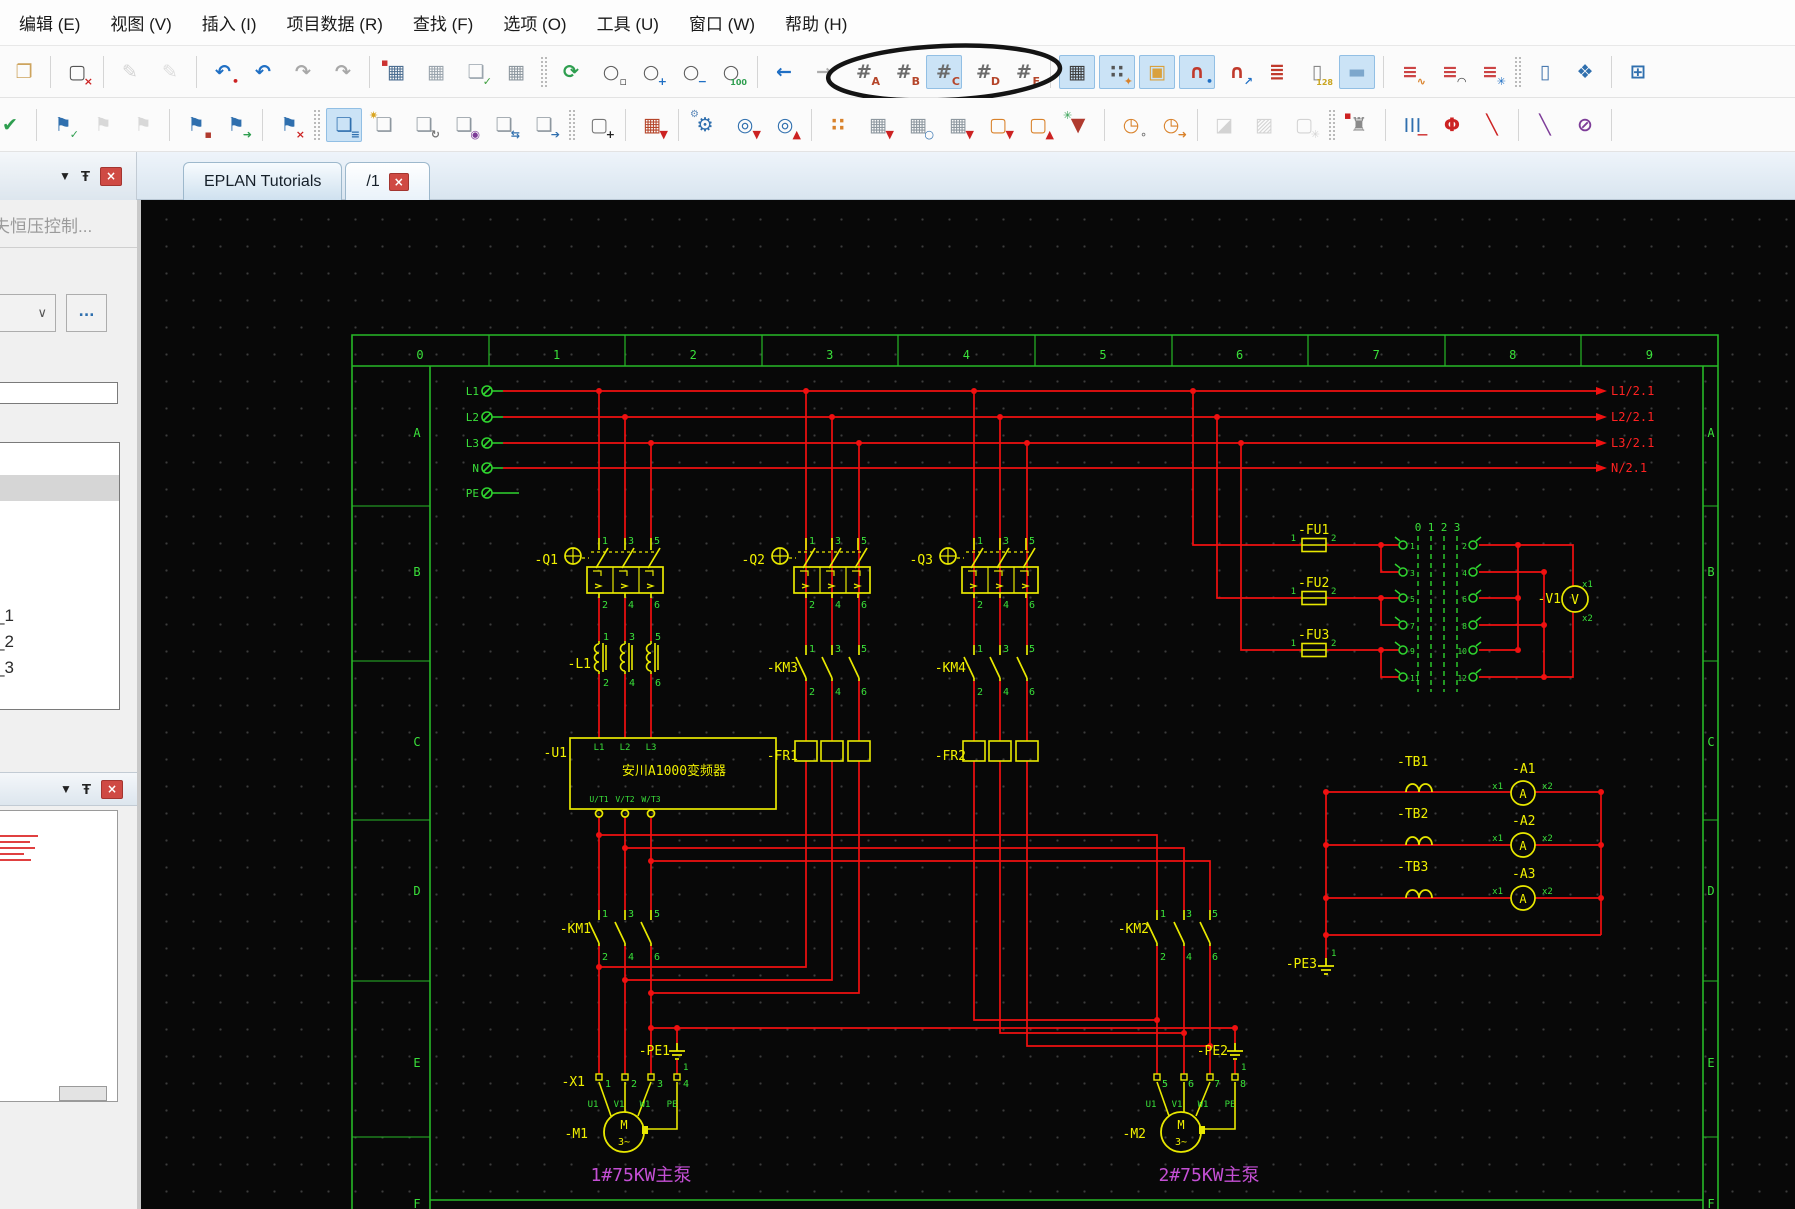 The image size is (1795, 1209). What do you see at coordinates (691, 72) in the screenshot?
I see `zoom-out-icon: ○ −` at bounding box center [691, 72].